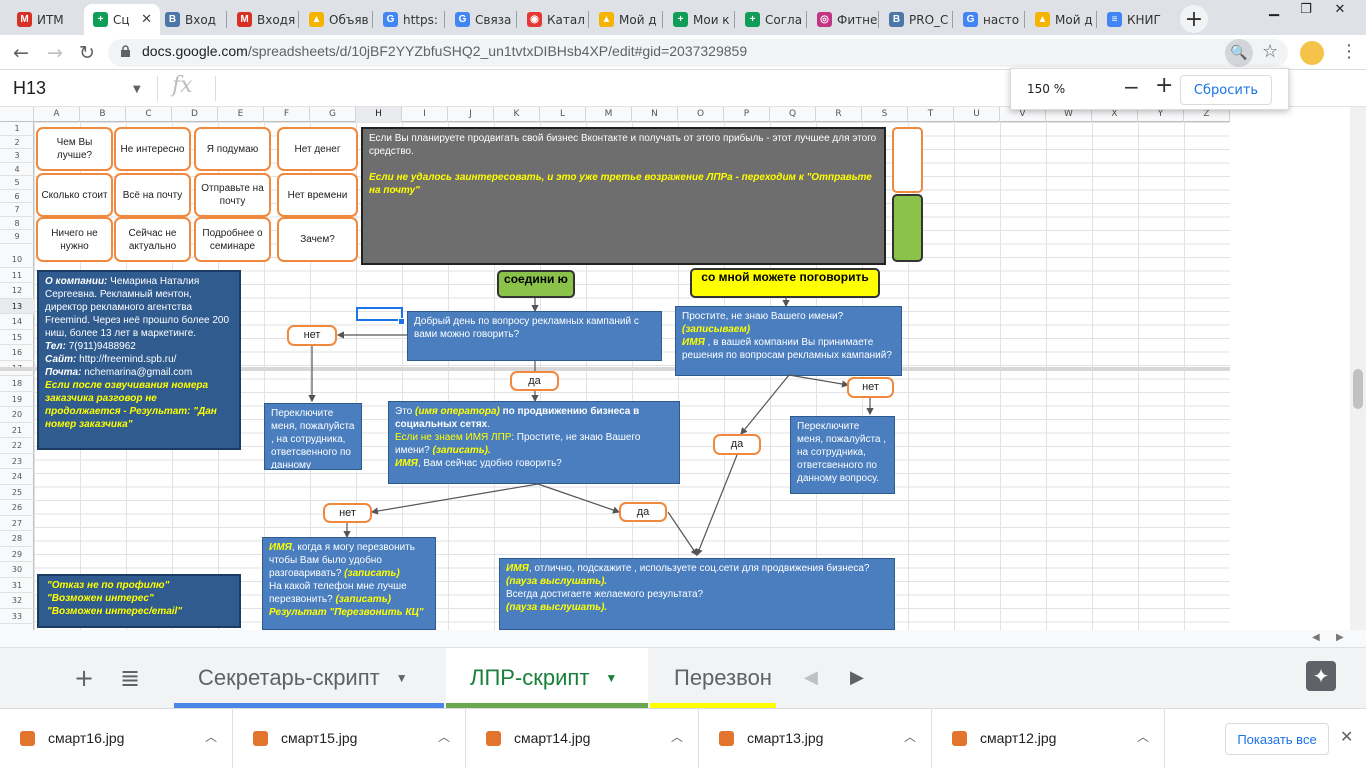 The height and width of the screenshot is (768, 1366). What do you see at coordinates (563, 114) in the screenshot?
I see `column-header: L` at bounding box center [563, 114].